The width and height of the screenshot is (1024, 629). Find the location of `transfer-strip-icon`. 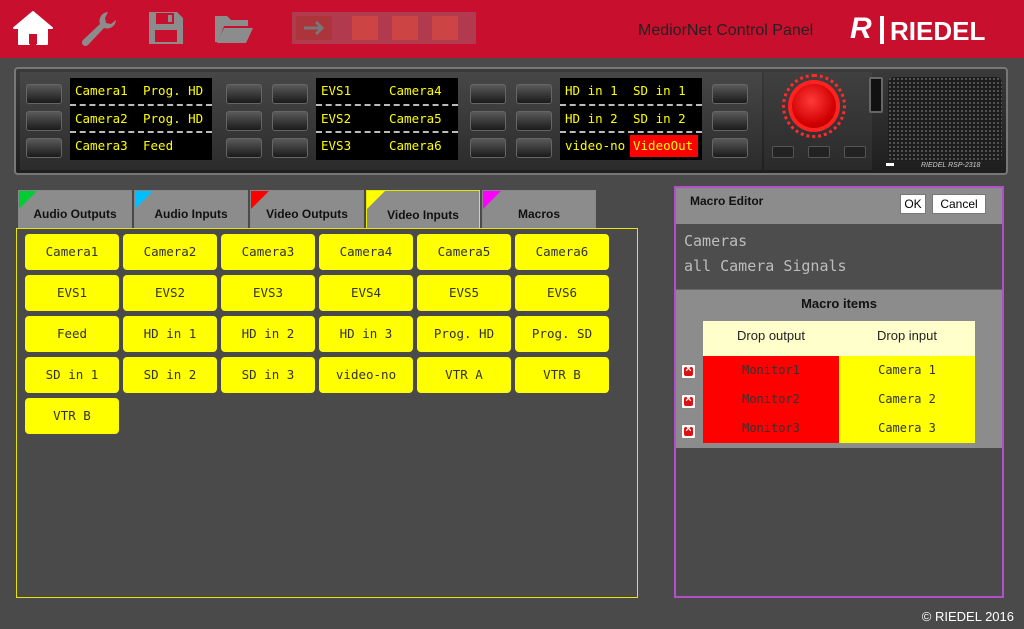

transfer-strip-icon is located at coordinates (384, 28).